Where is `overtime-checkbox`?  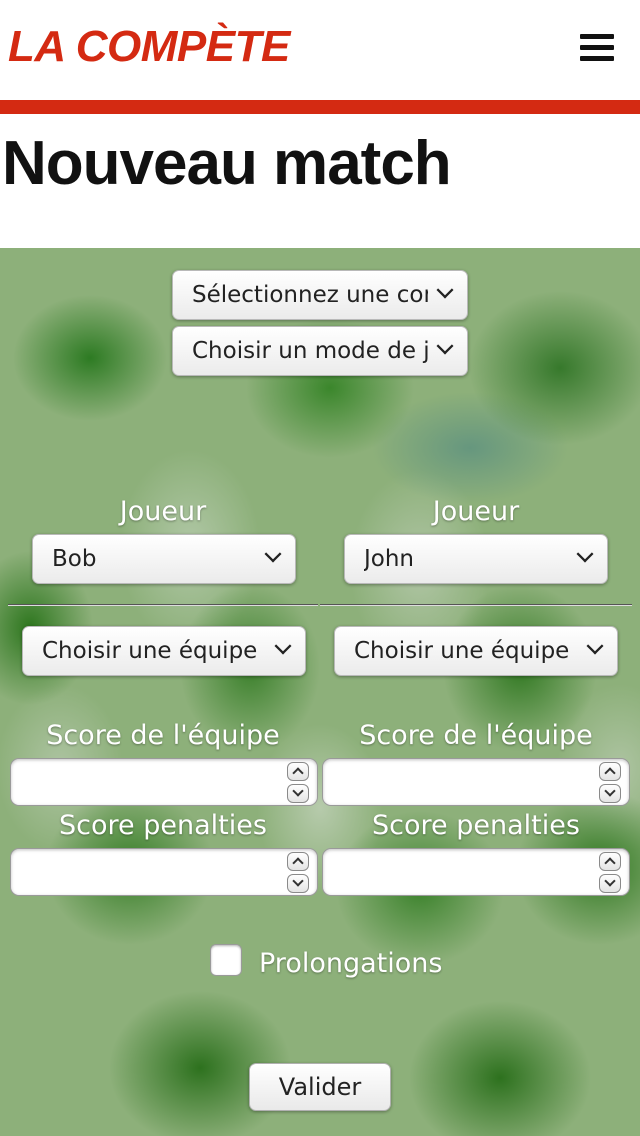 overtime-checkbox is located at coordinates (226, 960).